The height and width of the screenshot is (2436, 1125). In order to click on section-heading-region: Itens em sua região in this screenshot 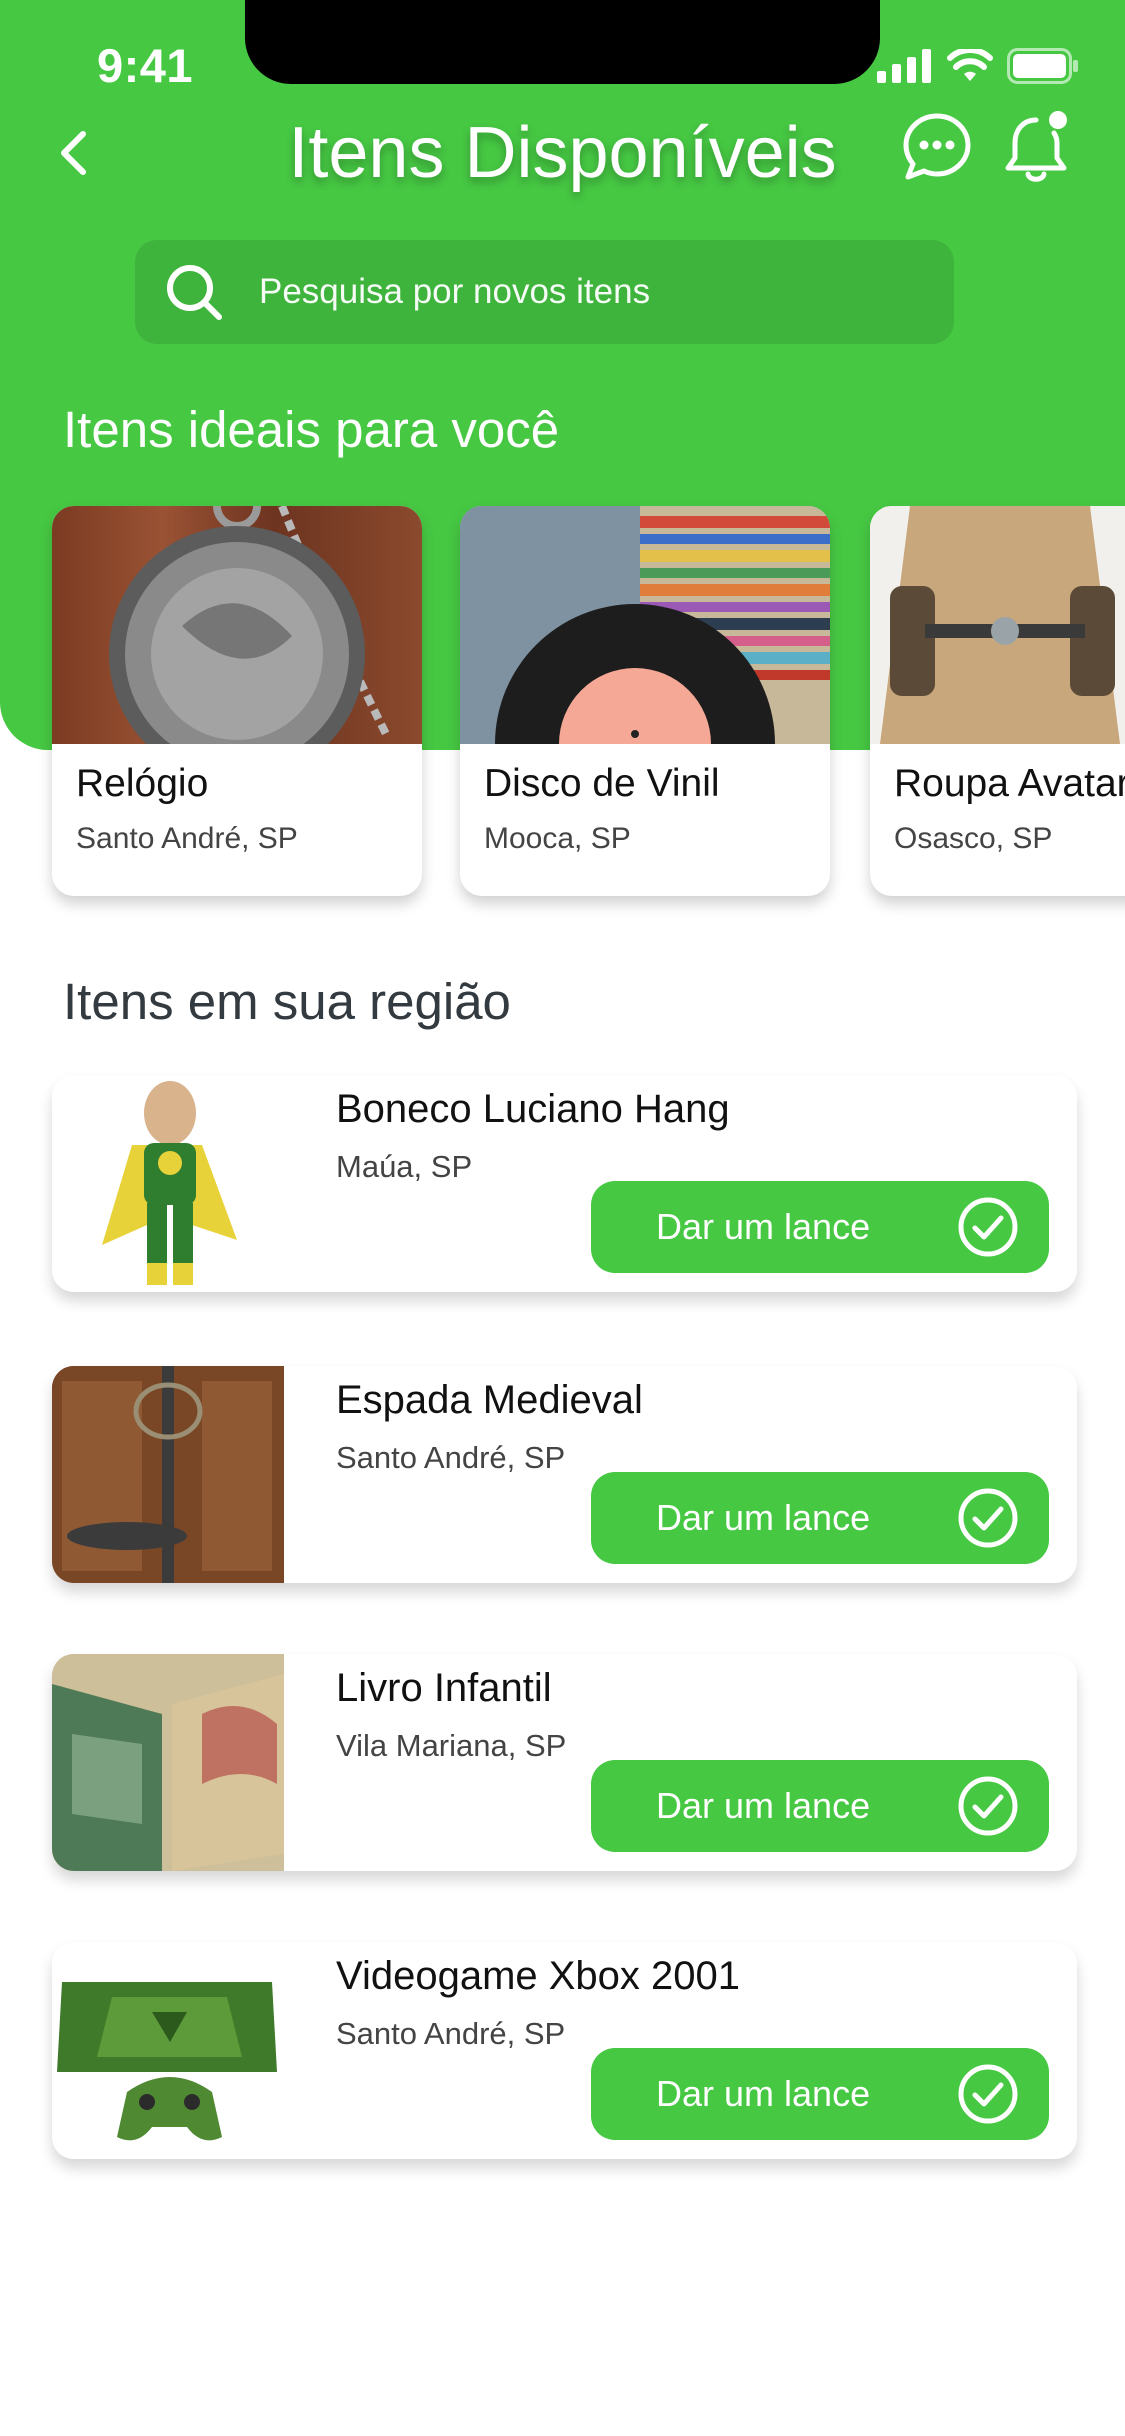, I will do `click(287, 1001)`.